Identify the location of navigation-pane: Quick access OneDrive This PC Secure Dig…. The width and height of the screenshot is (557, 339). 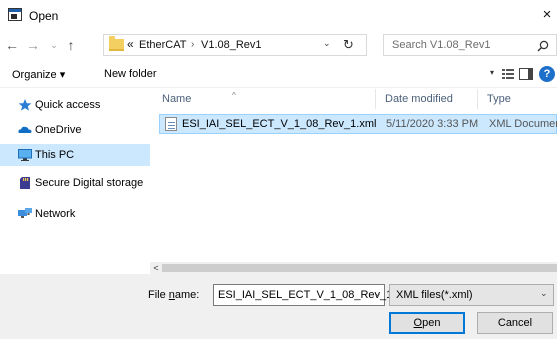
(75, 181).